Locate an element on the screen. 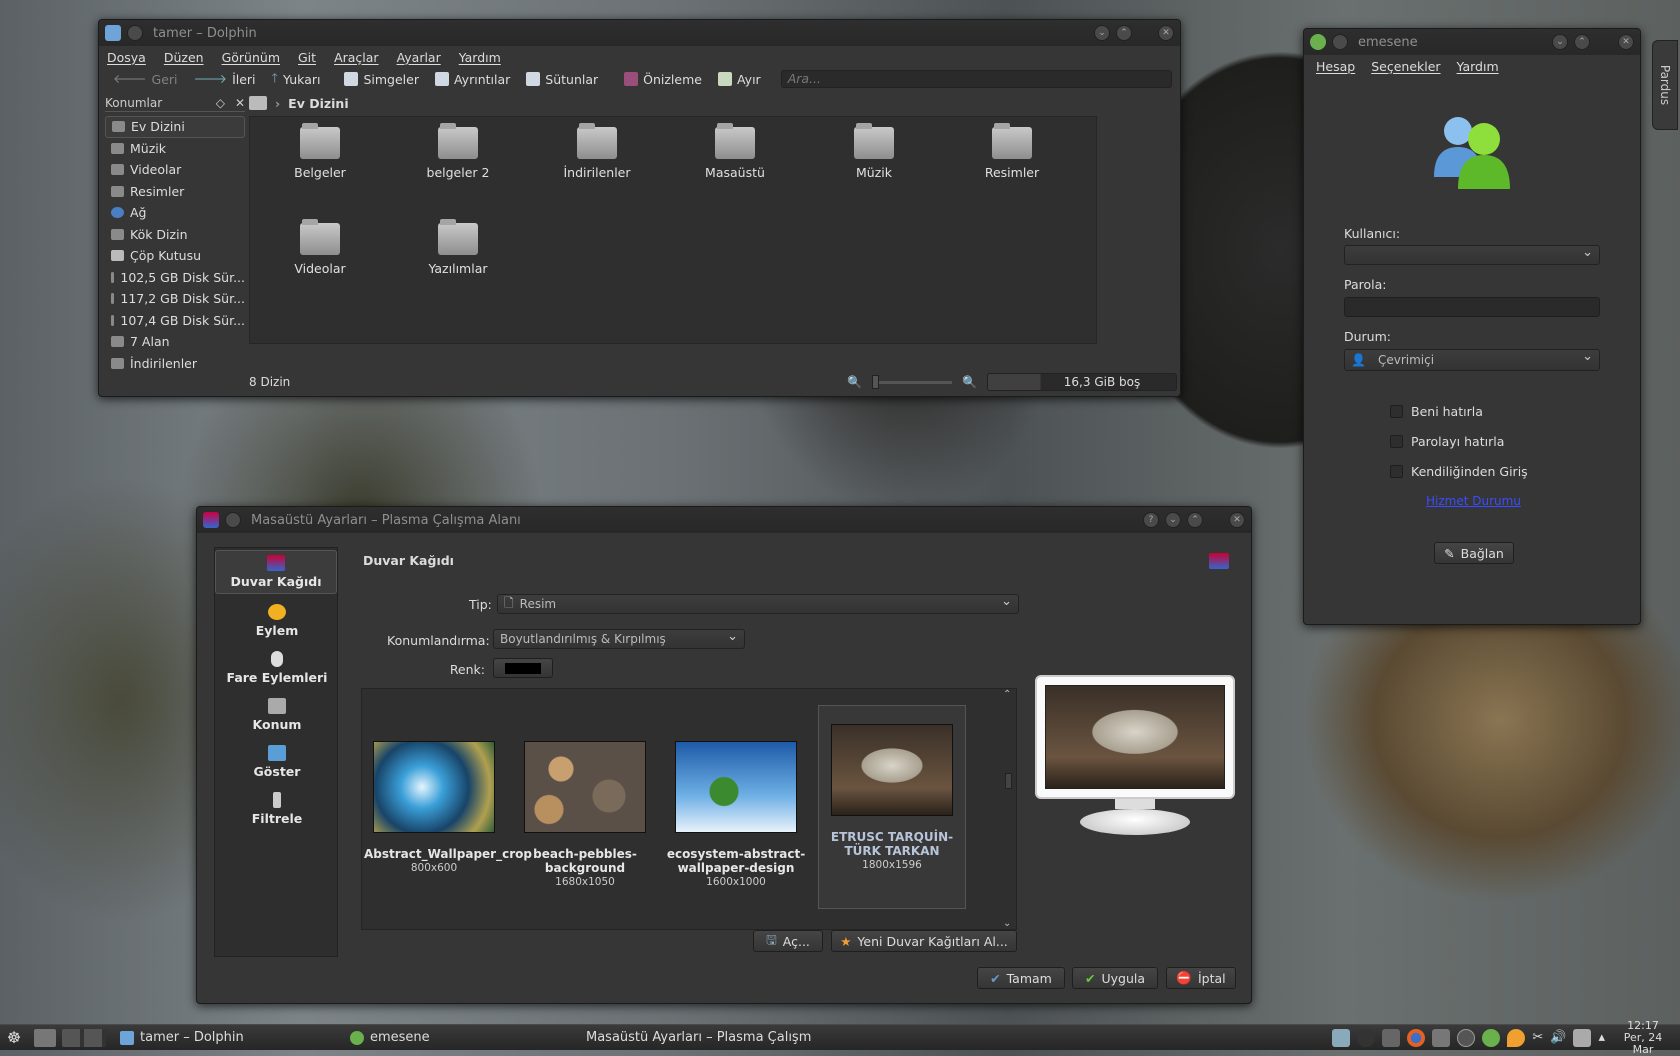 Image resolution: width=1680 pixels, height=1056 pixels. place-7-alan: 7 Alan is located at coordinates (175, 342).